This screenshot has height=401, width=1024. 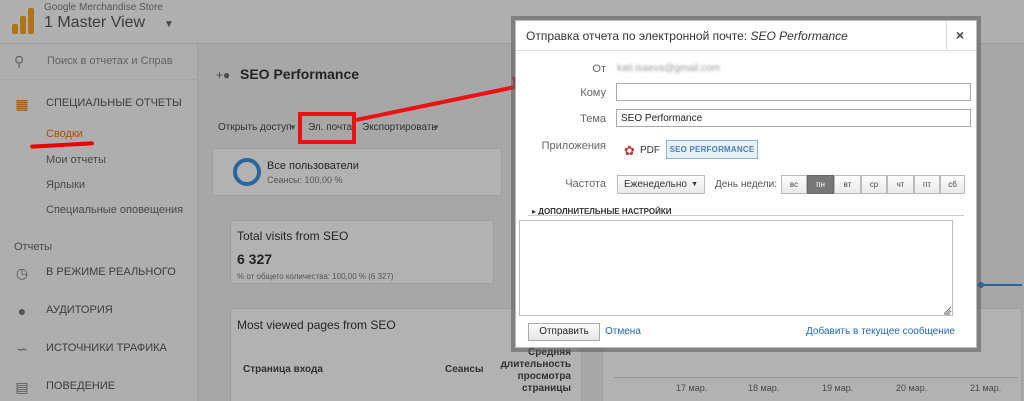 I want to click on to-label: Кому, so click(x=593, y=93).